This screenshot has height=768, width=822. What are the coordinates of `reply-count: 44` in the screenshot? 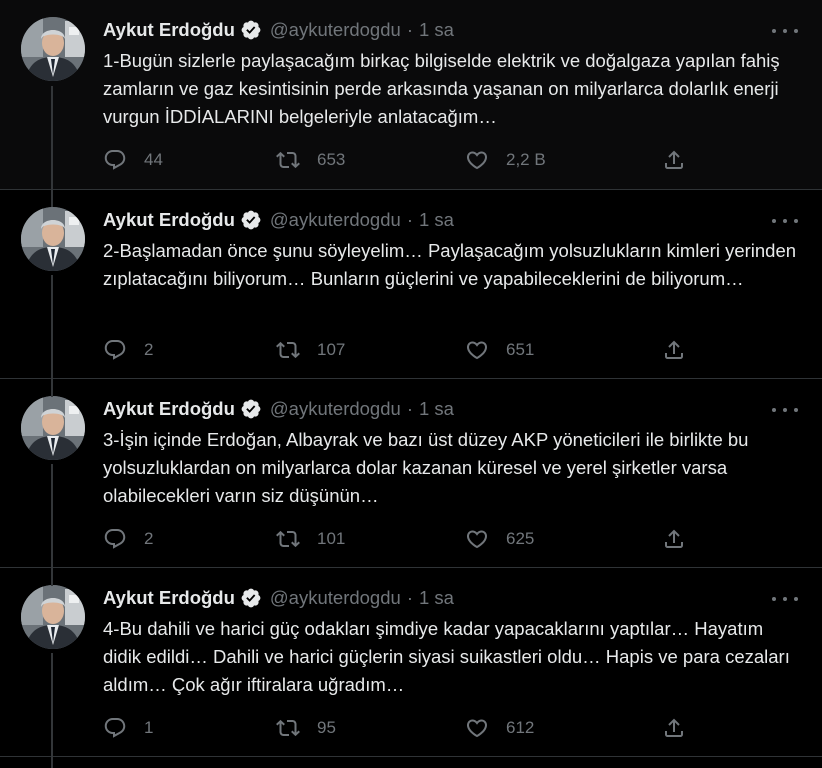 It's located at (153, 159).